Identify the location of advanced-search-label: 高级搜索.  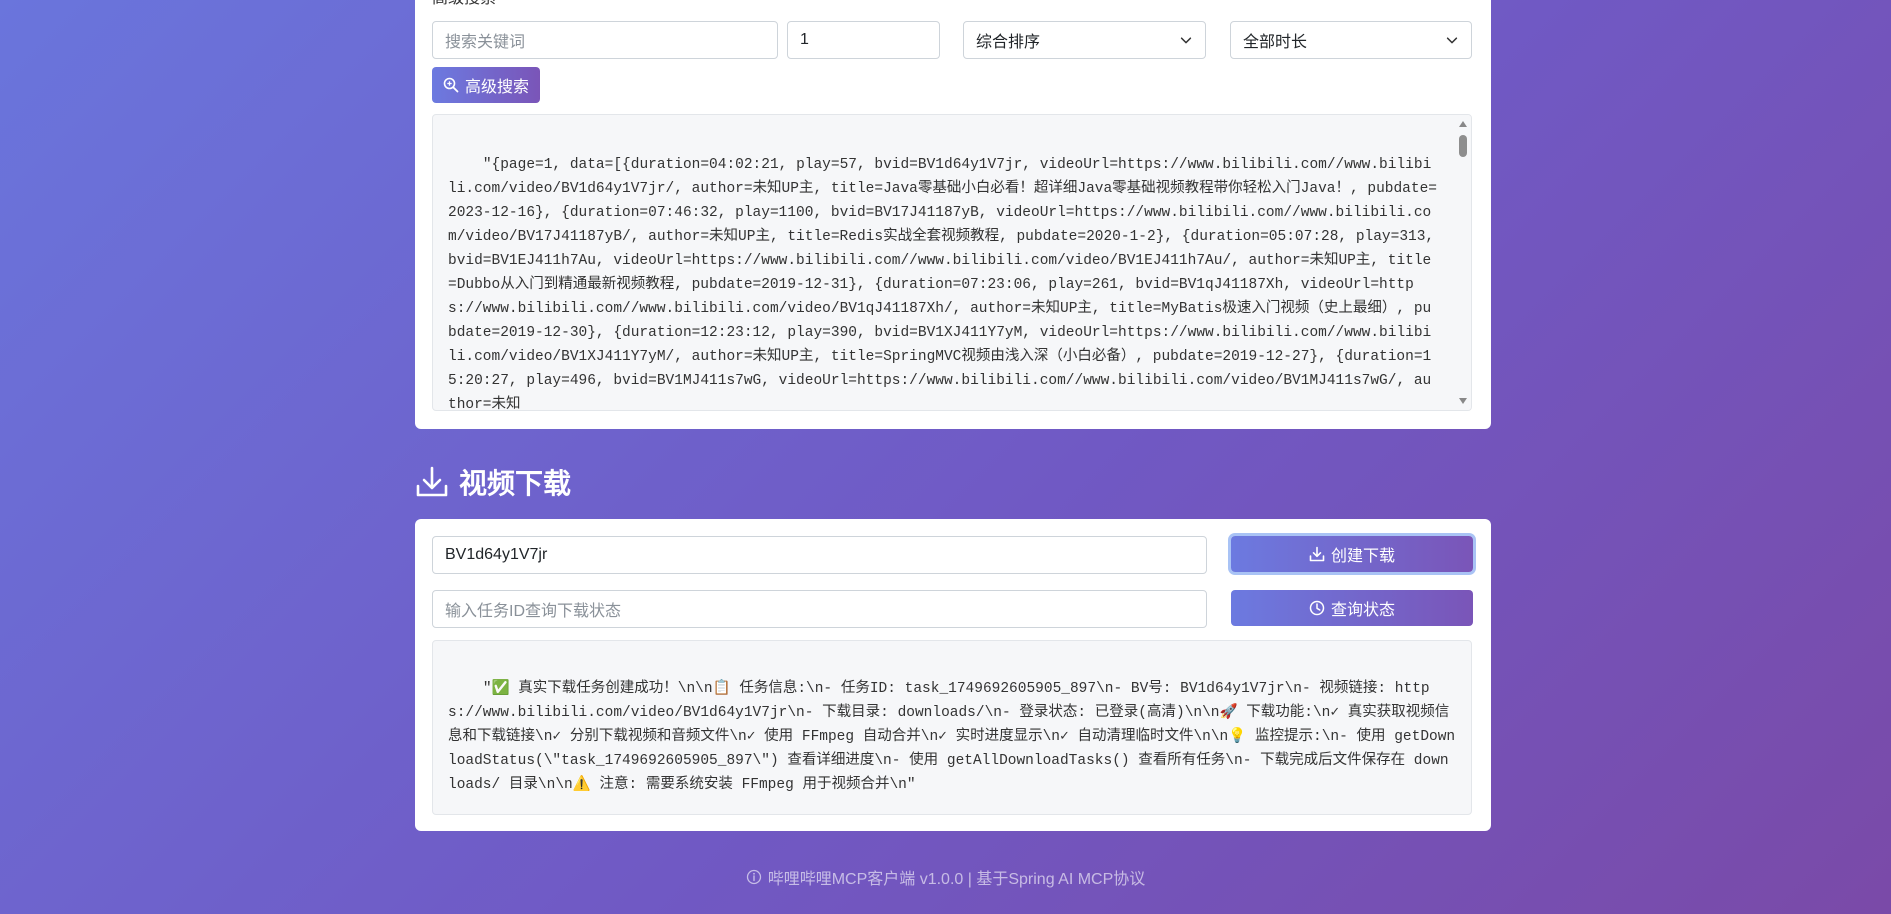
(496, 87).